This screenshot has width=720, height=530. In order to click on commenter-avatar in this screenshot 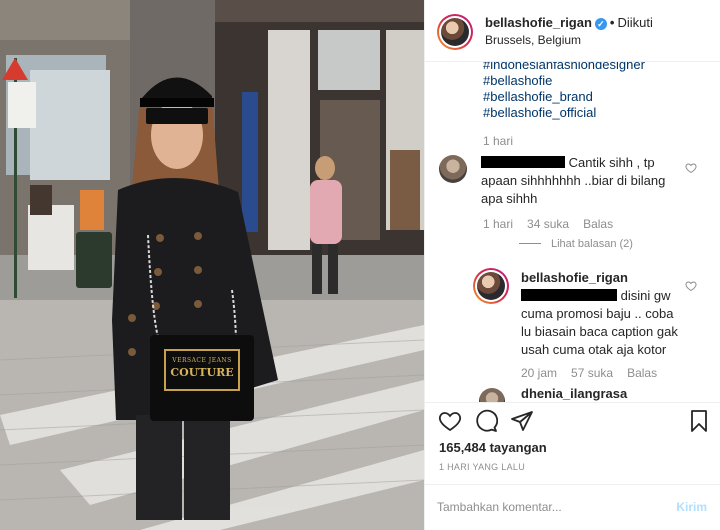, I will do `click(453, 169)`.